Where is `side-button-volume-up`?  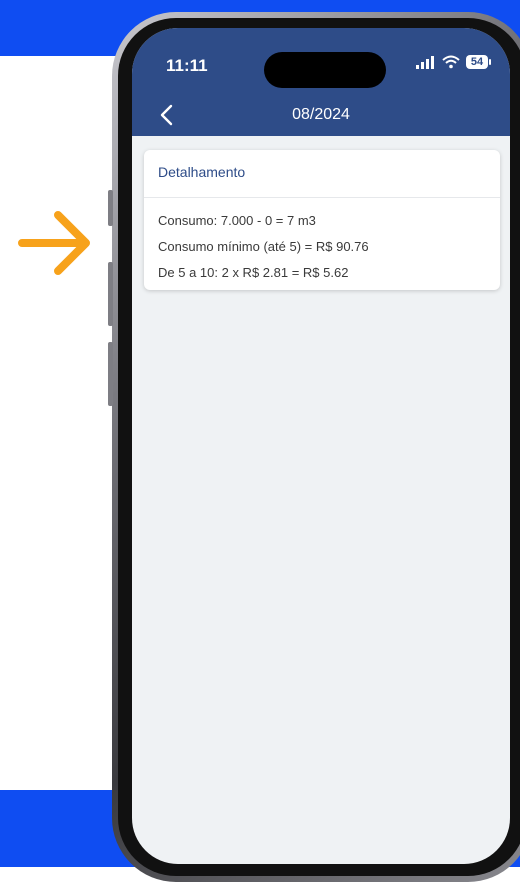
side-button-volume-up is located at coordinates (110, 294).